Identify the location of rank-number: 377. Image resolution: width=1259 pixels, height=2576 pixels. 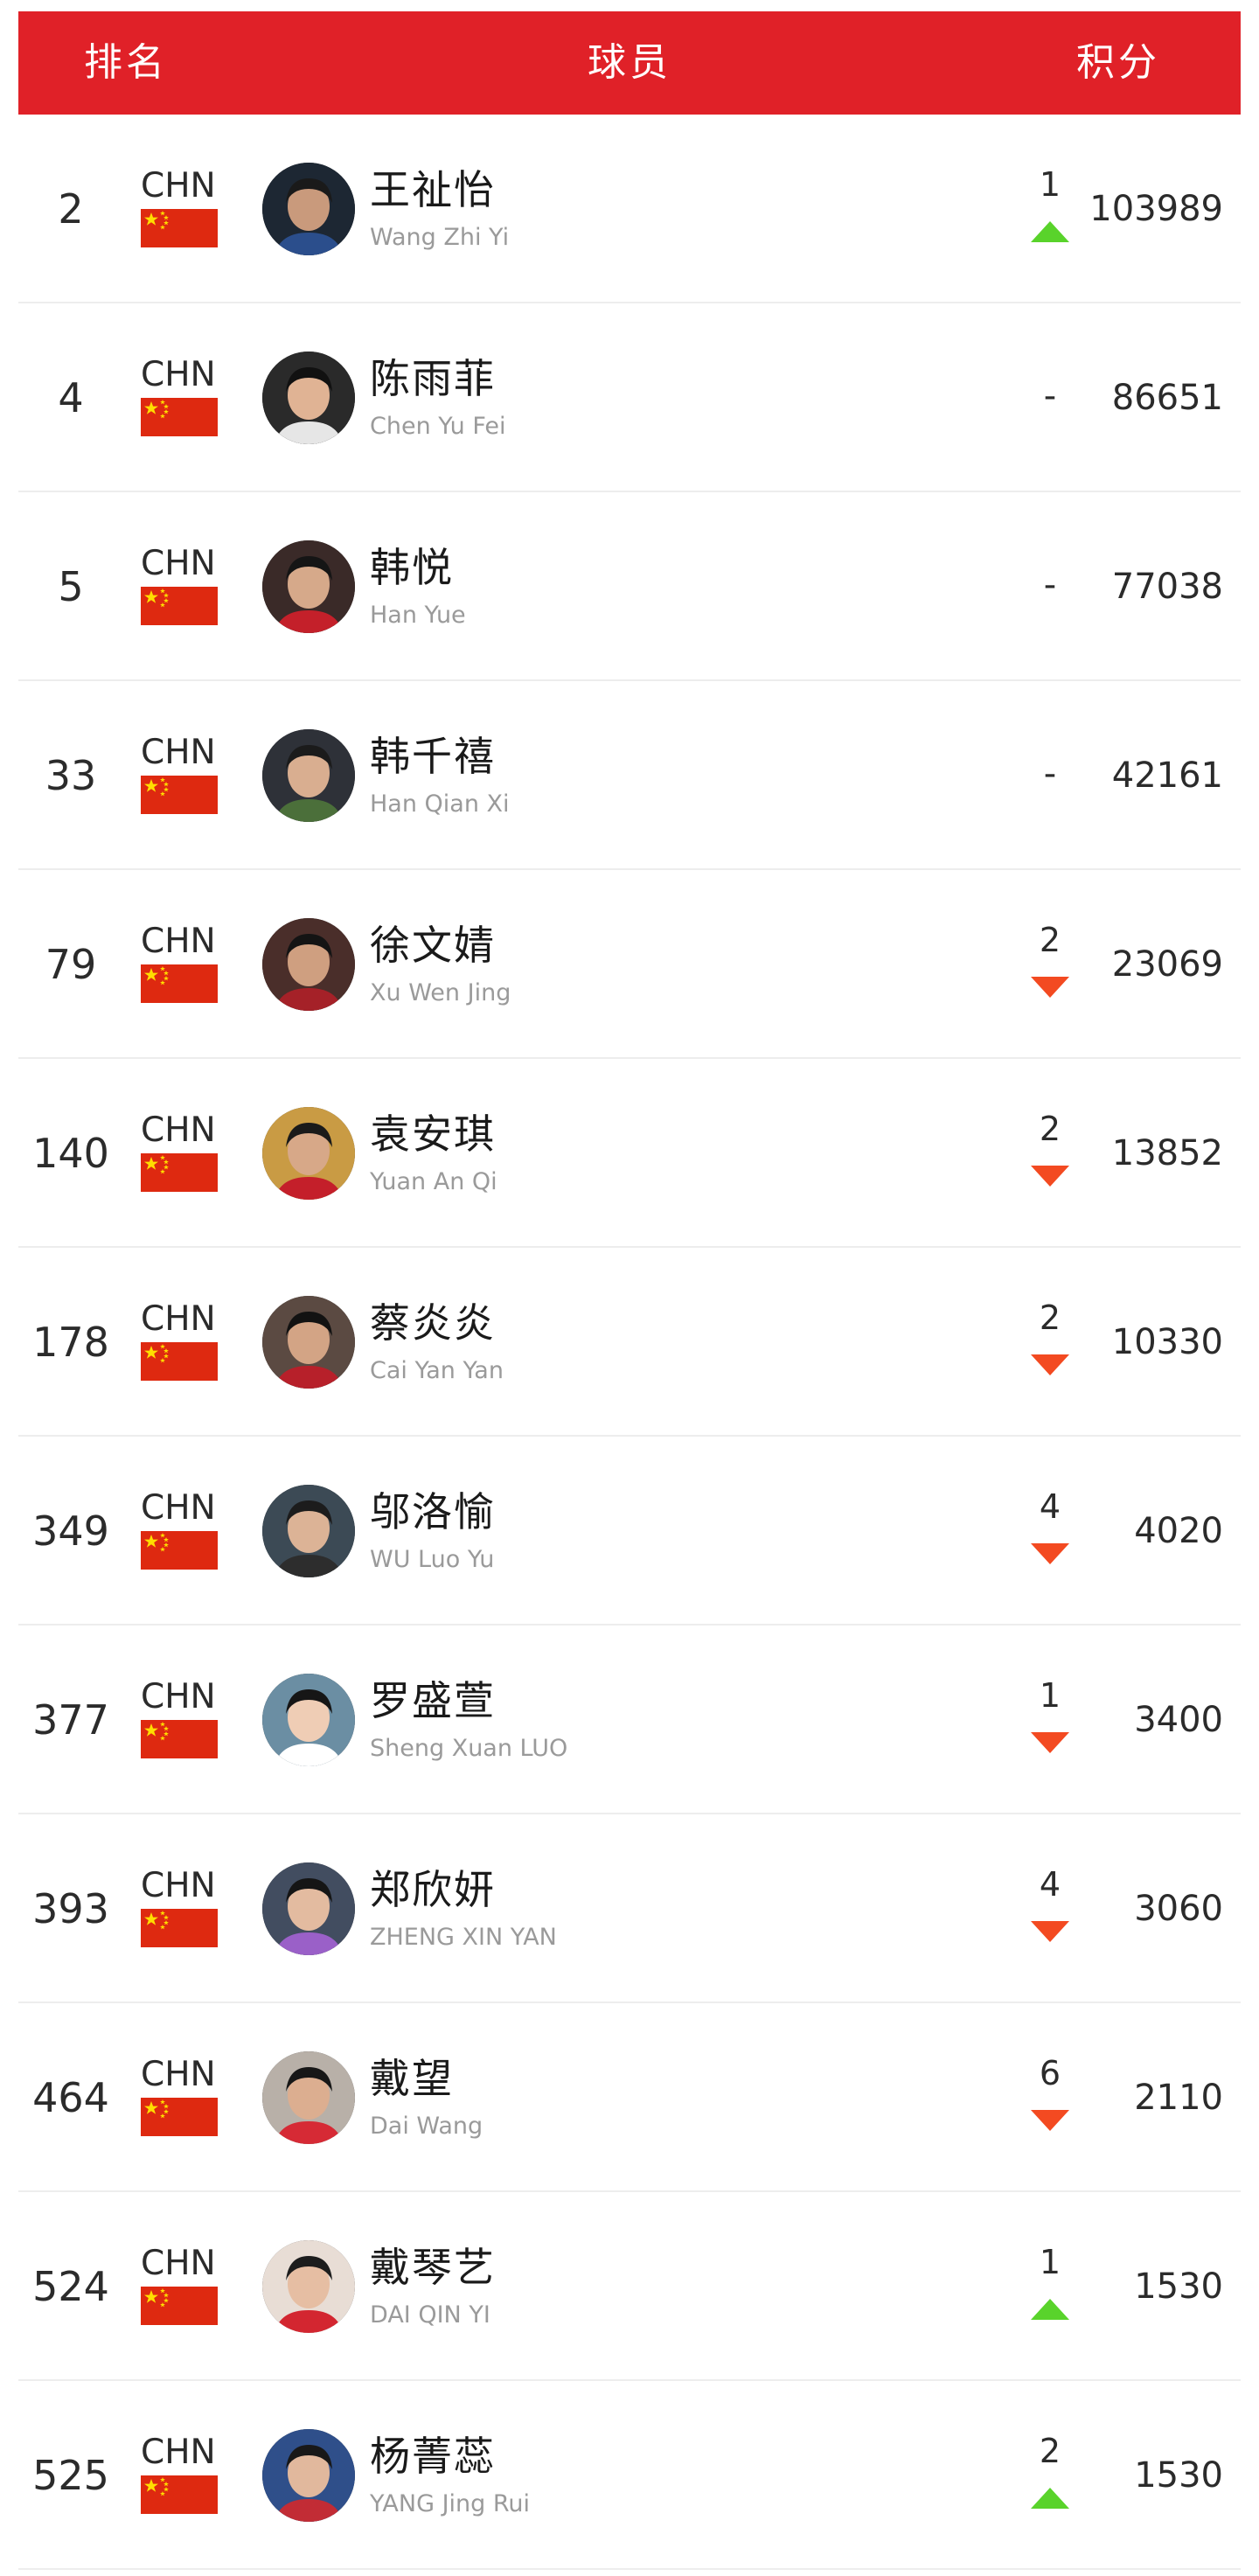
(70, 1720).